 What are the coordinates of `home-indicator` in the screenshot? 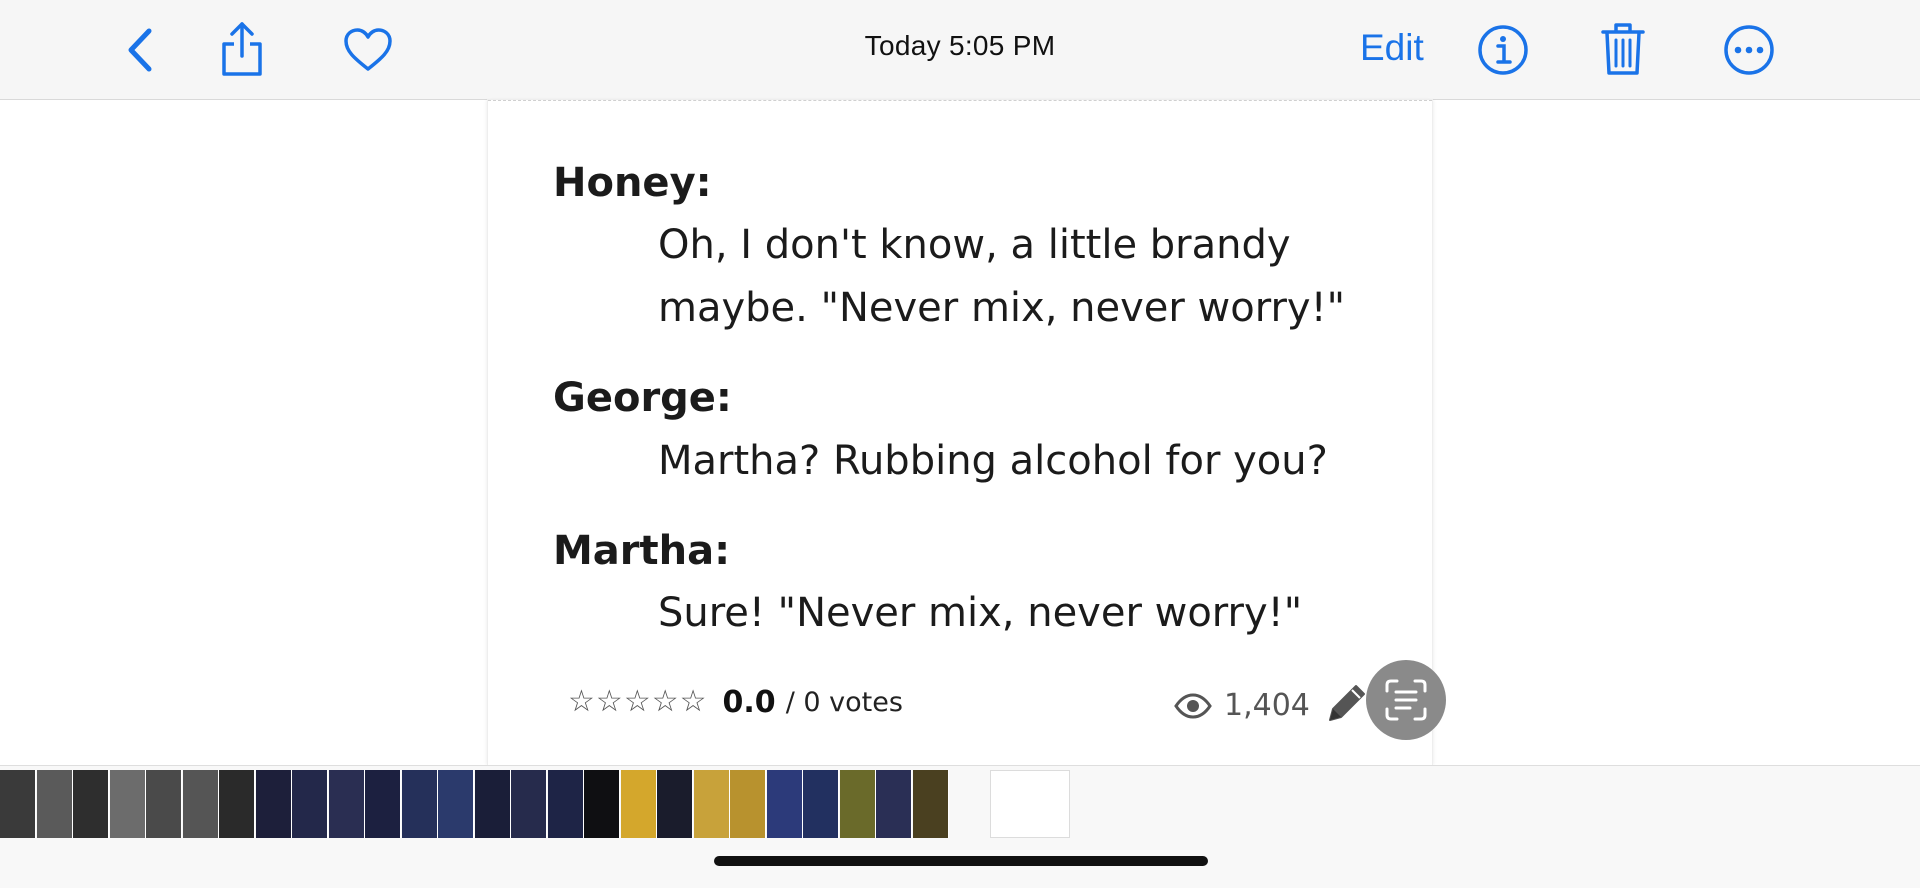 It's located at (961, 861).